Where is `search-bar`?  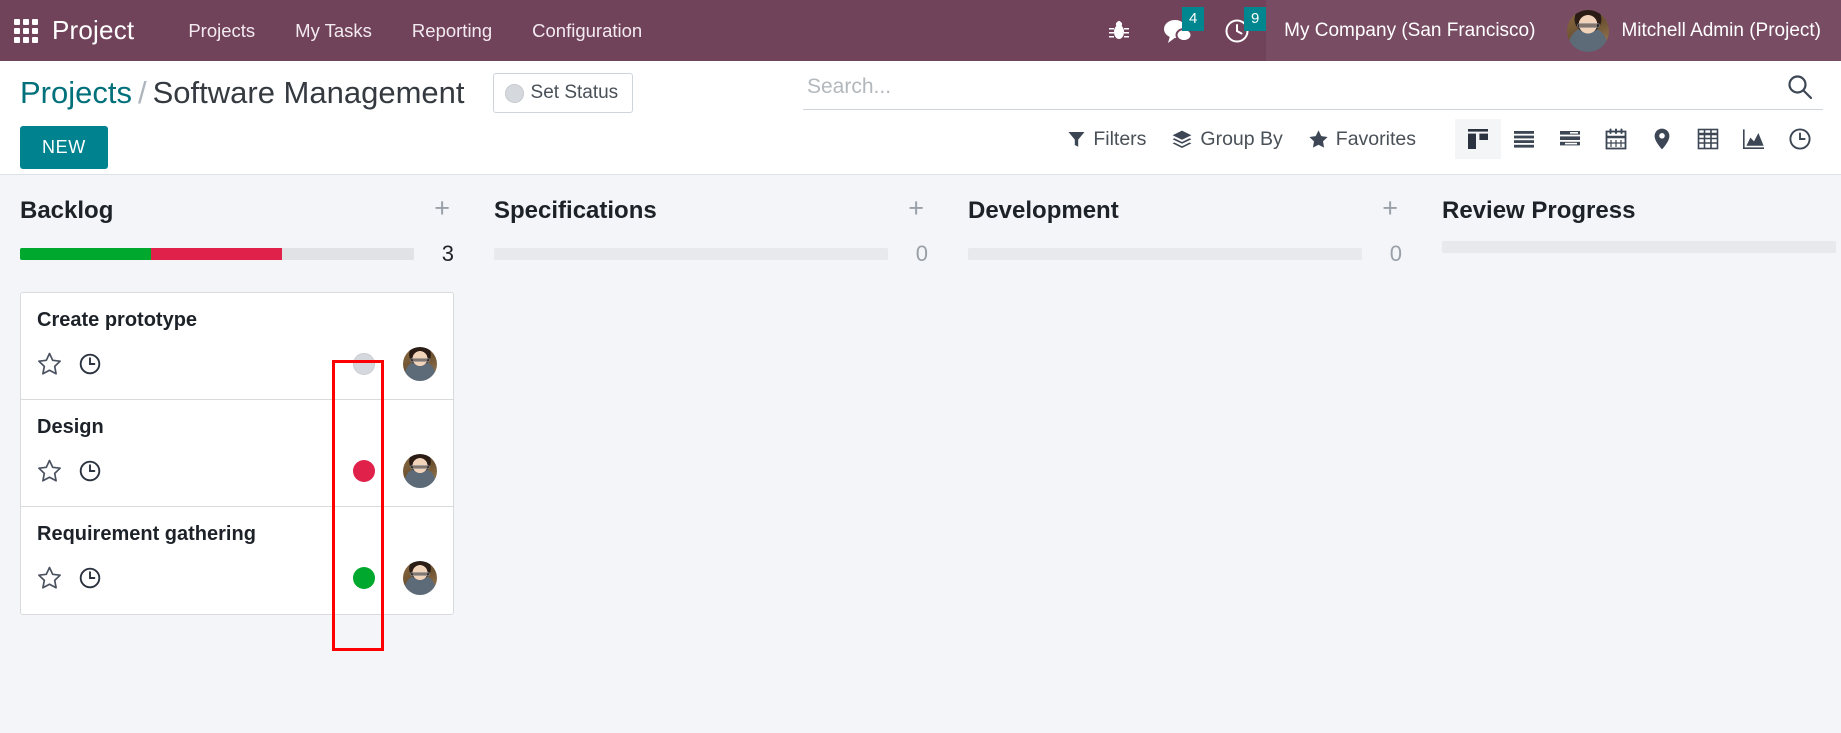 search-bar is located at coordinates (1313, 85).